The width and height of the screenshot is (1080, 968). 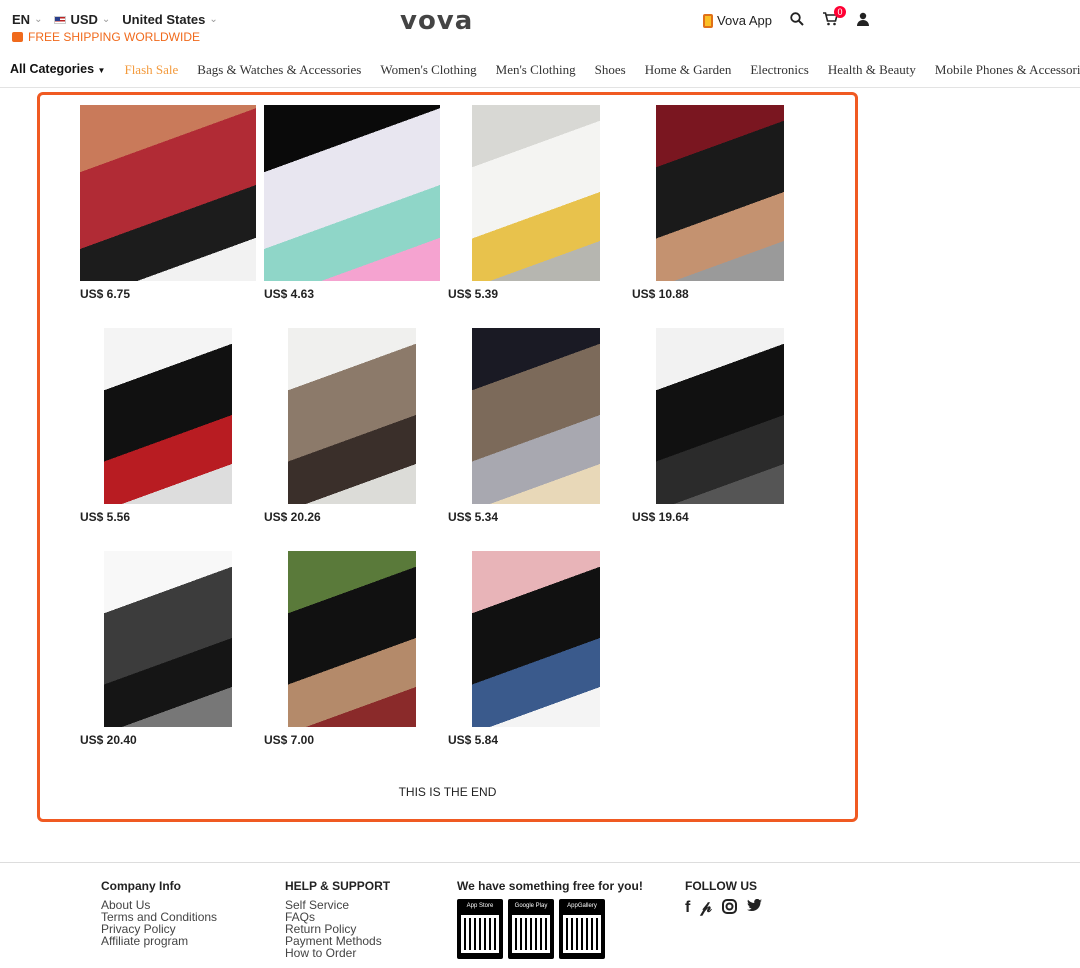 What do you see at coordinates (101, 70) in the screenshot?
I see `caret-down-icon: ▼` at bounding box center [101, 70].